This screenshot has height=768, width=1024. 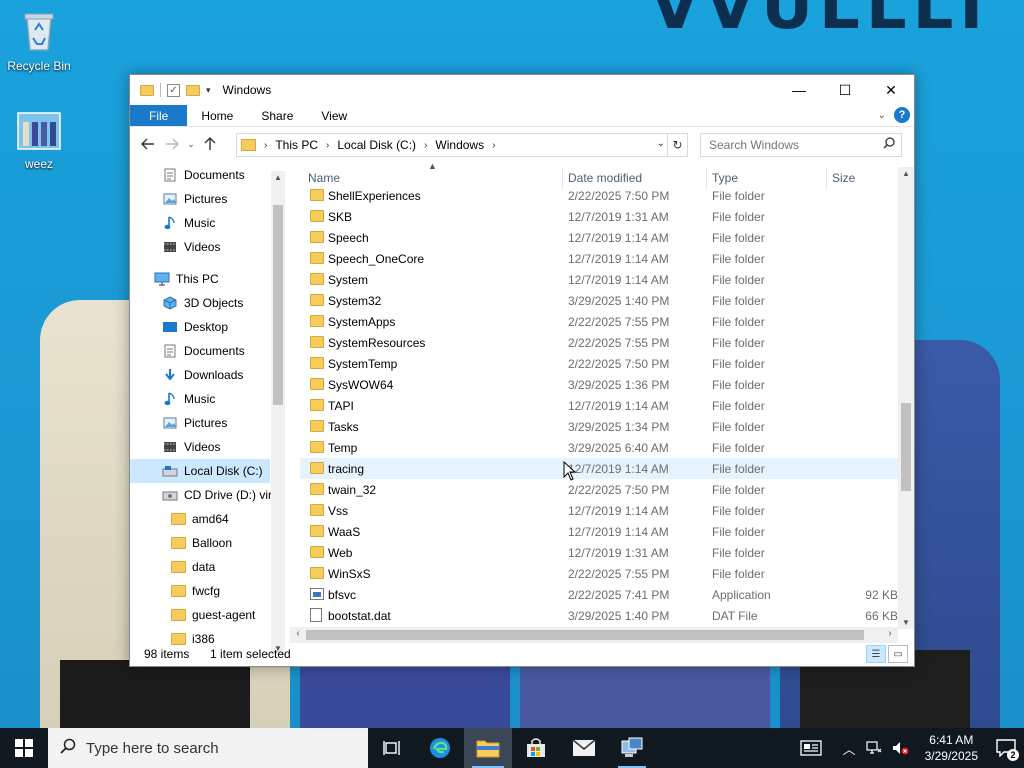 What do you see at coordinates (522, 90) in the screenshot?
I see `title-bar: ✓ ▾ Windows — ☐ ✕` at bounding box center [522, 90].